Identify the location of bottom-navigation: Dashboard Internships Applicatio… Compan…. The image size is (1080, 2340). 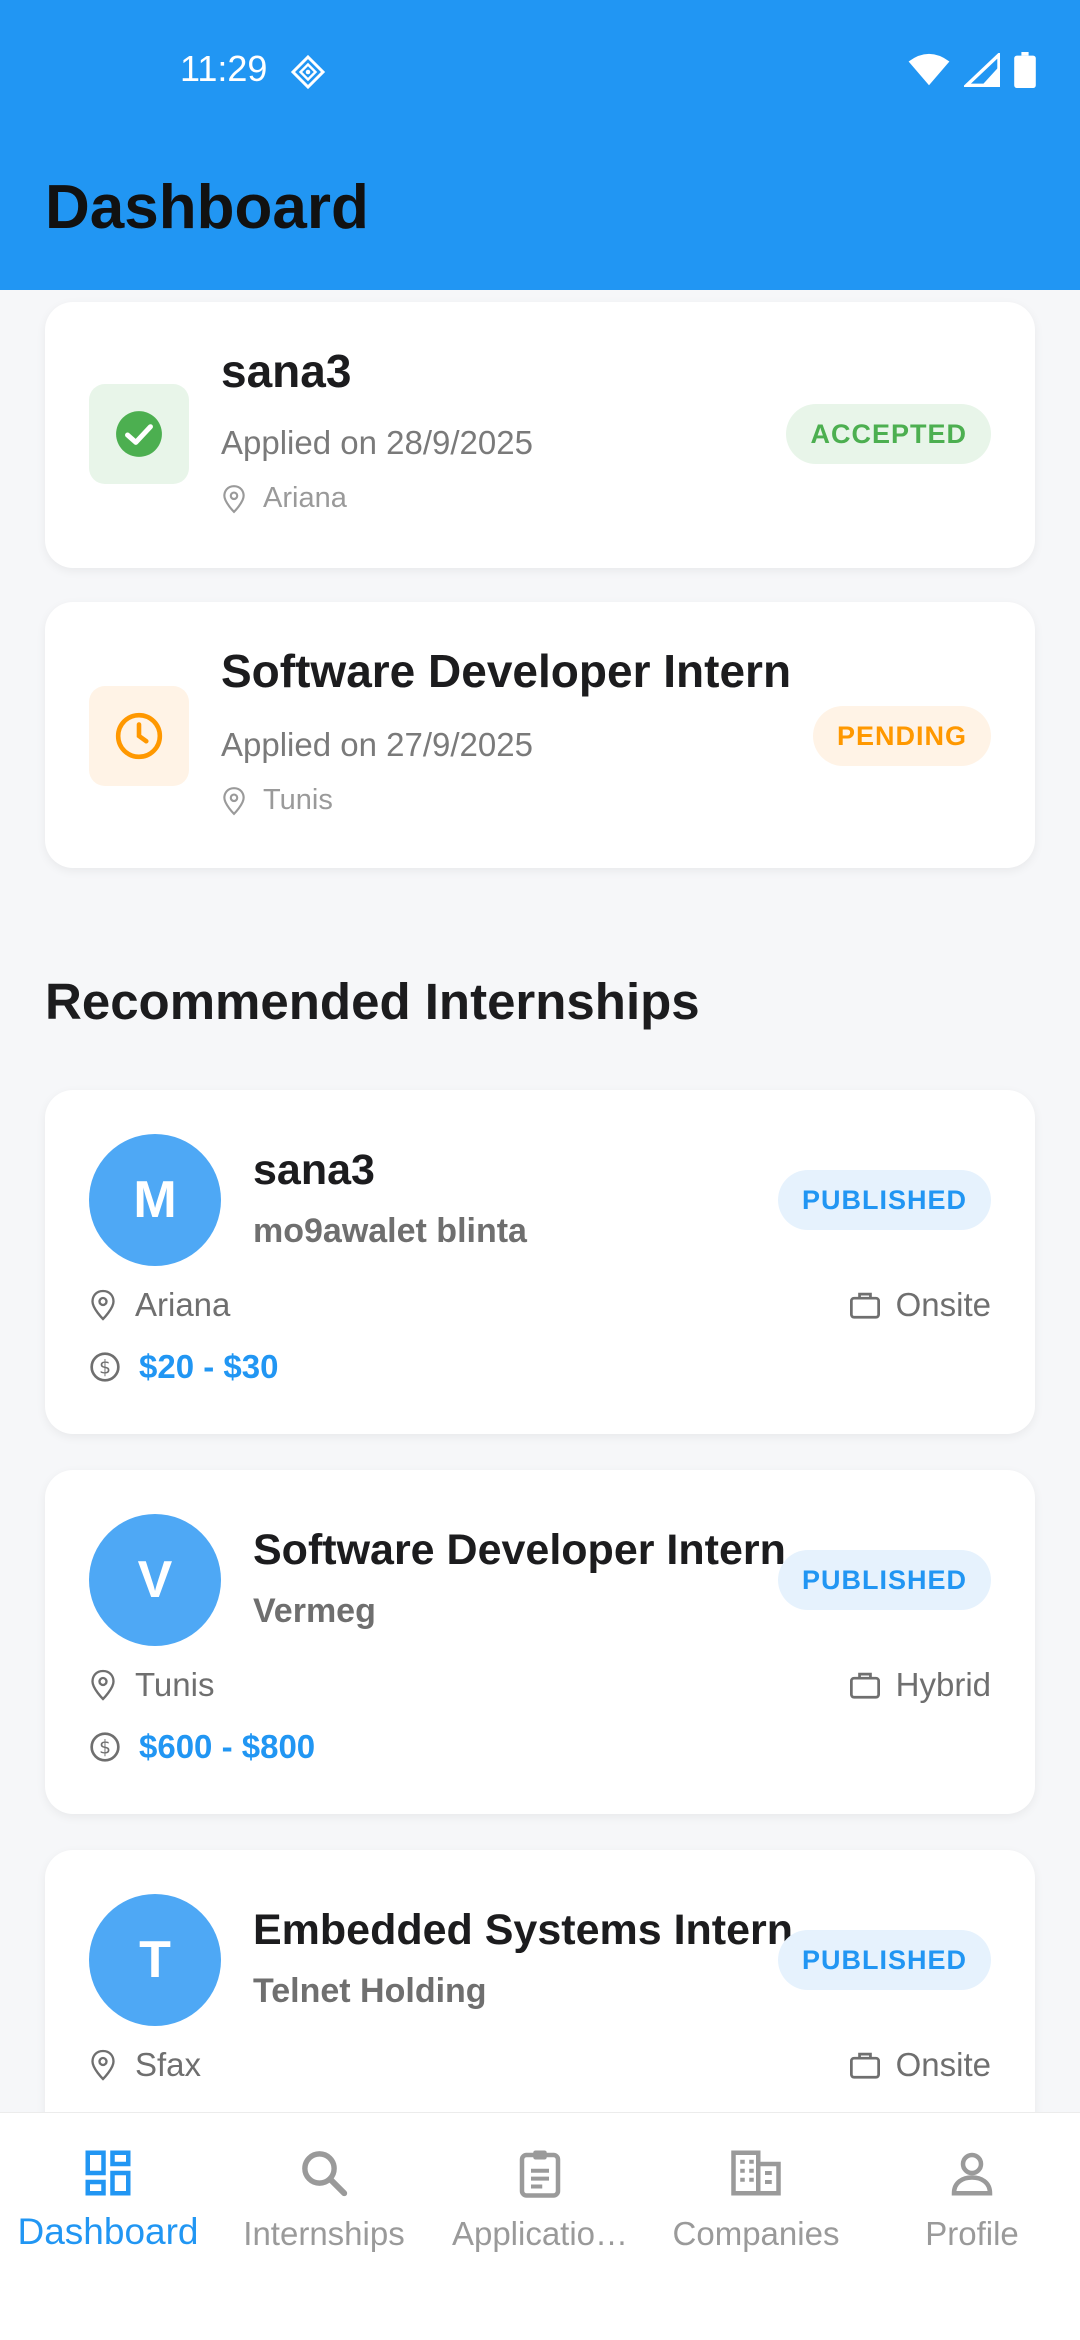
(540, 2226).